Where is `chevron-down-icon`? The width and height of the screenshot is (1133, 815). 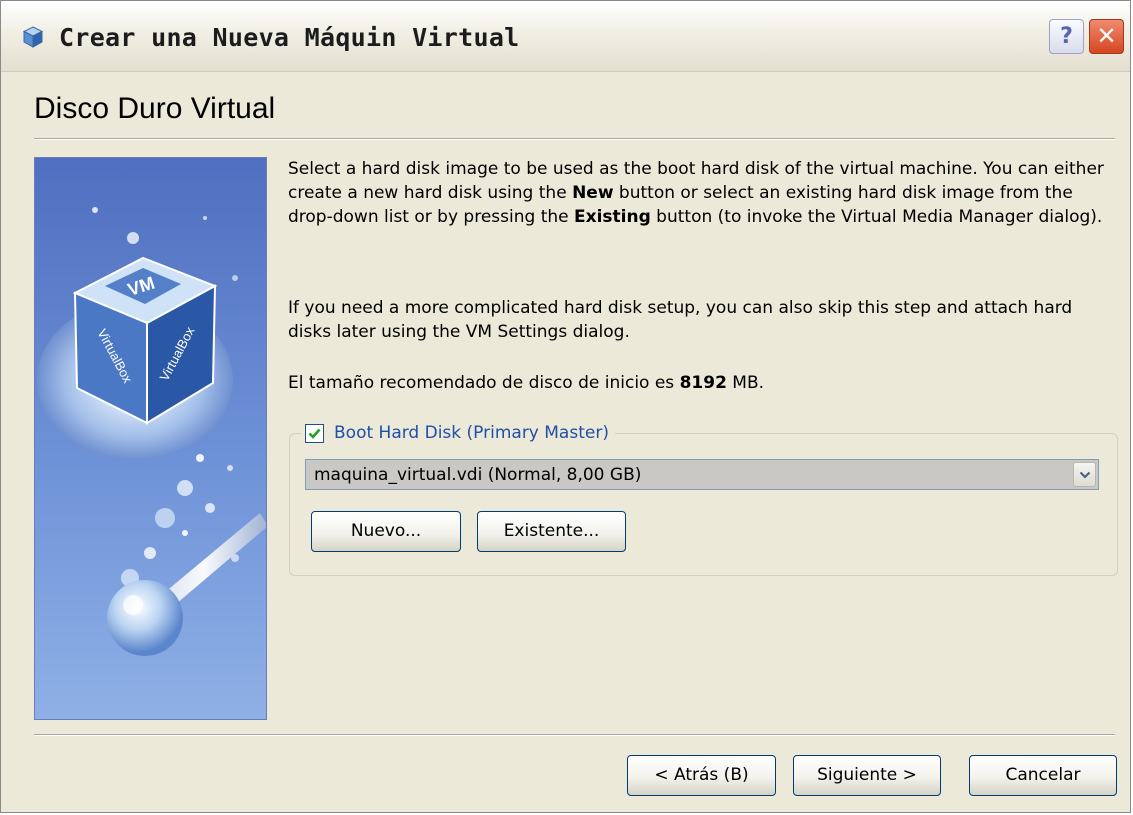
chevron-down-icon is located at coordinates (1085, 475).